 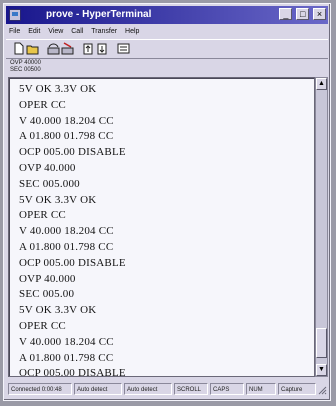 I want to click on properties-button, so click(x=123, y=48).